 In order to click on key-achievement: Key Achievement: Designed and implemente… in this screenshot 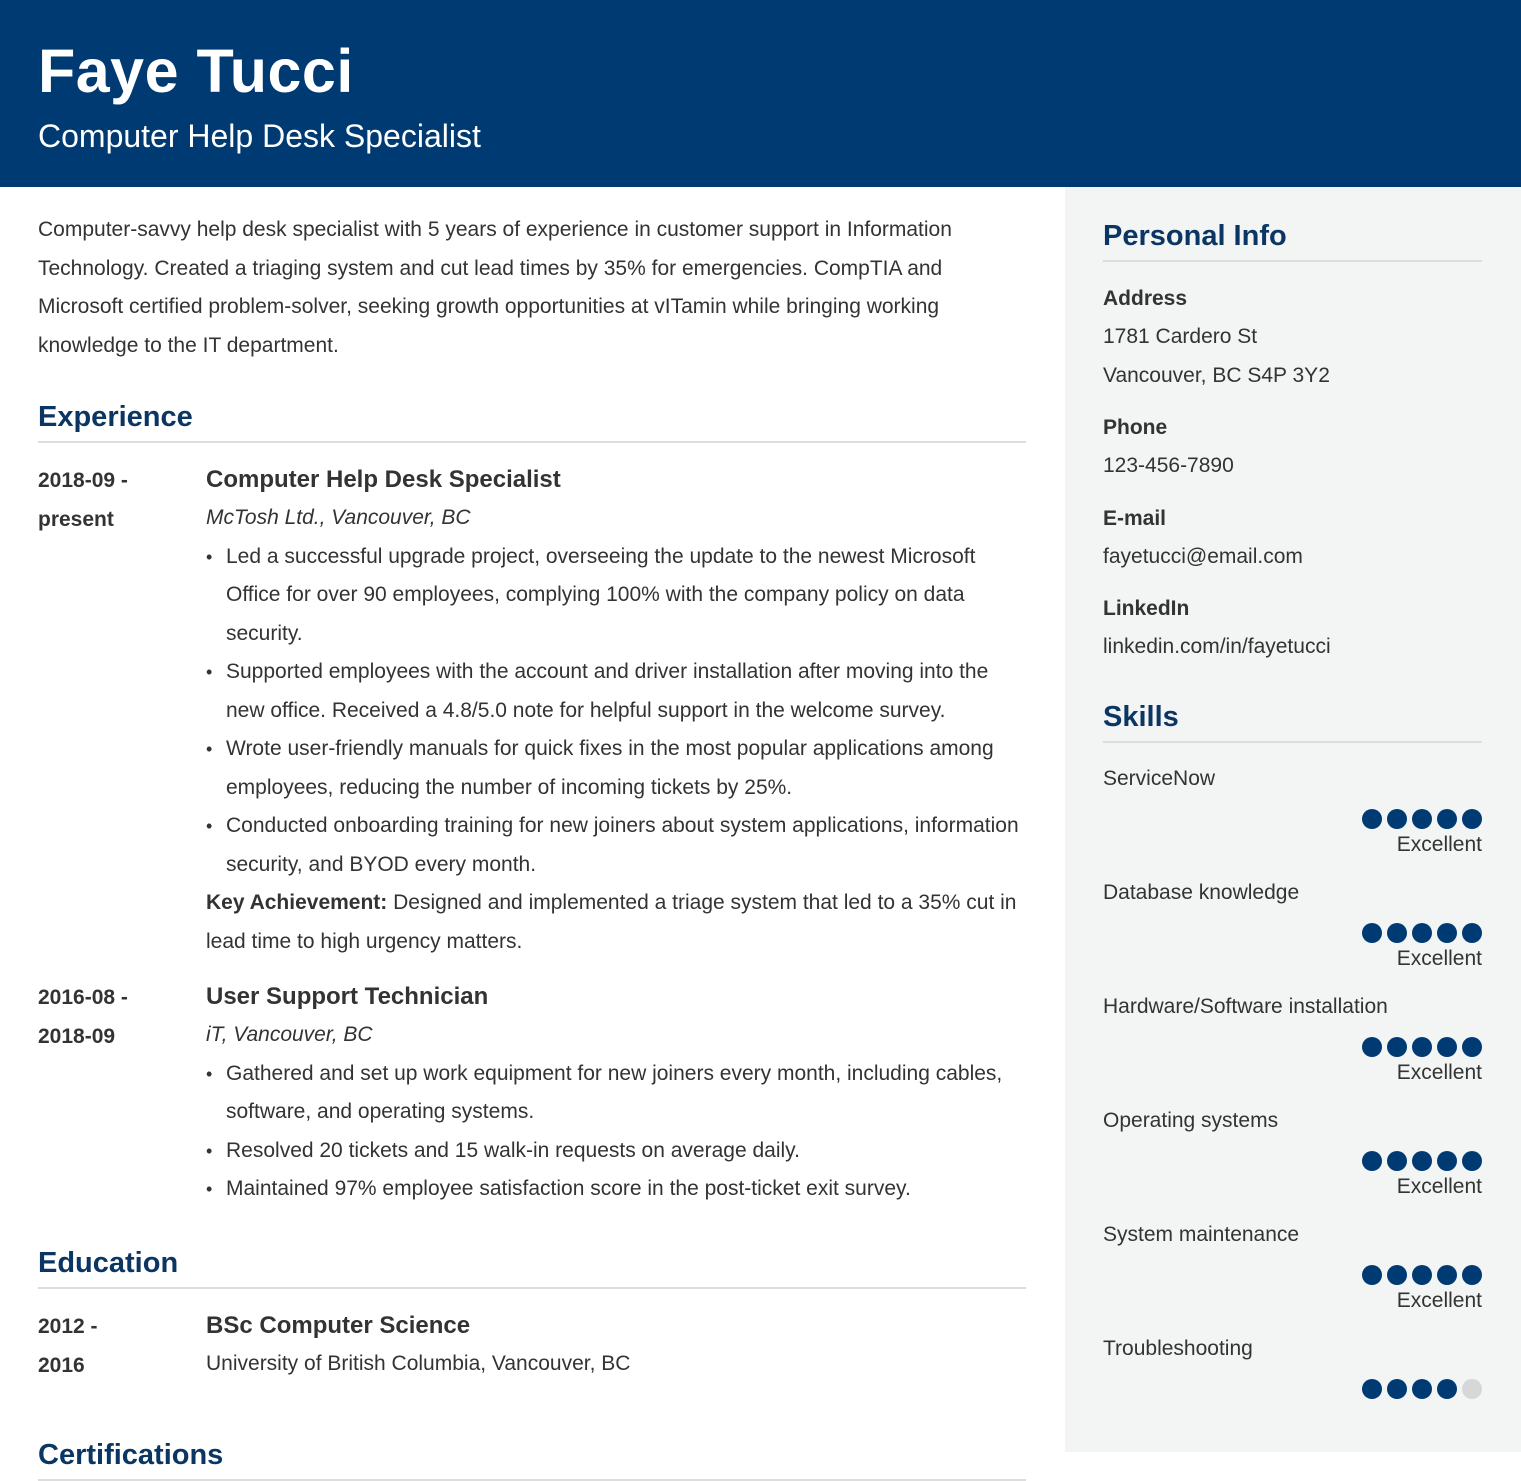, I will do `click(616, 922)`.